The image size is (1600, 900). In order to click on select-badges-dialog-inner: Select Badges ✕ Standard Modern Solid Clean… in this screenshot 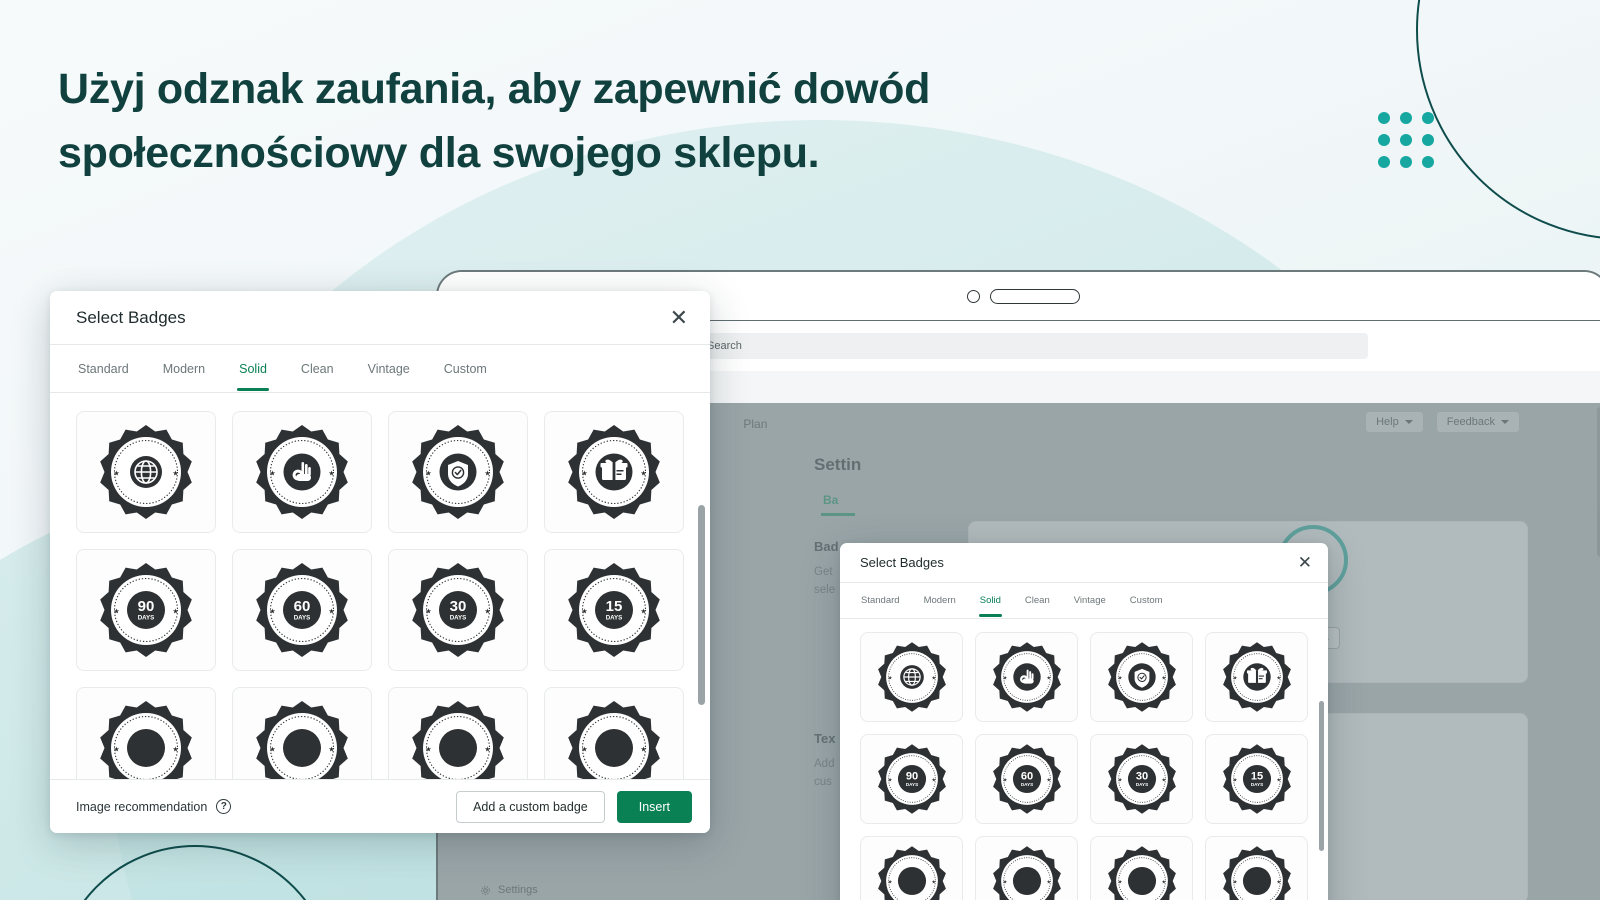, I will do `click(1084, 721)`.